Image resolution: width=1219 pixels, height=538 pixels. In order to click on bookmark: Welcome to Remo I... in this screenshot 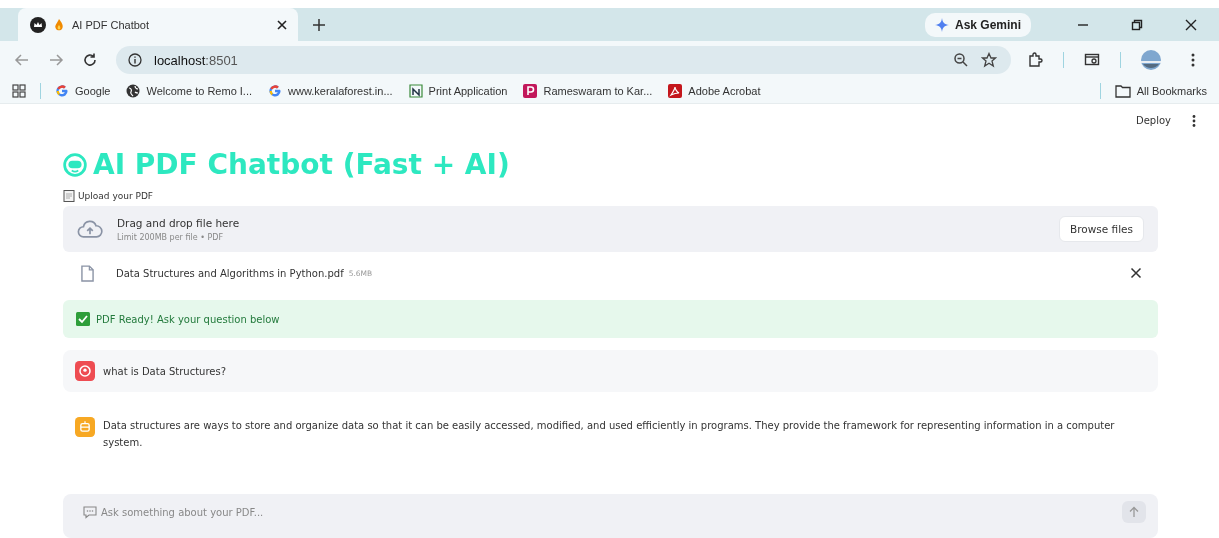, I will do `click(189, 91)`.